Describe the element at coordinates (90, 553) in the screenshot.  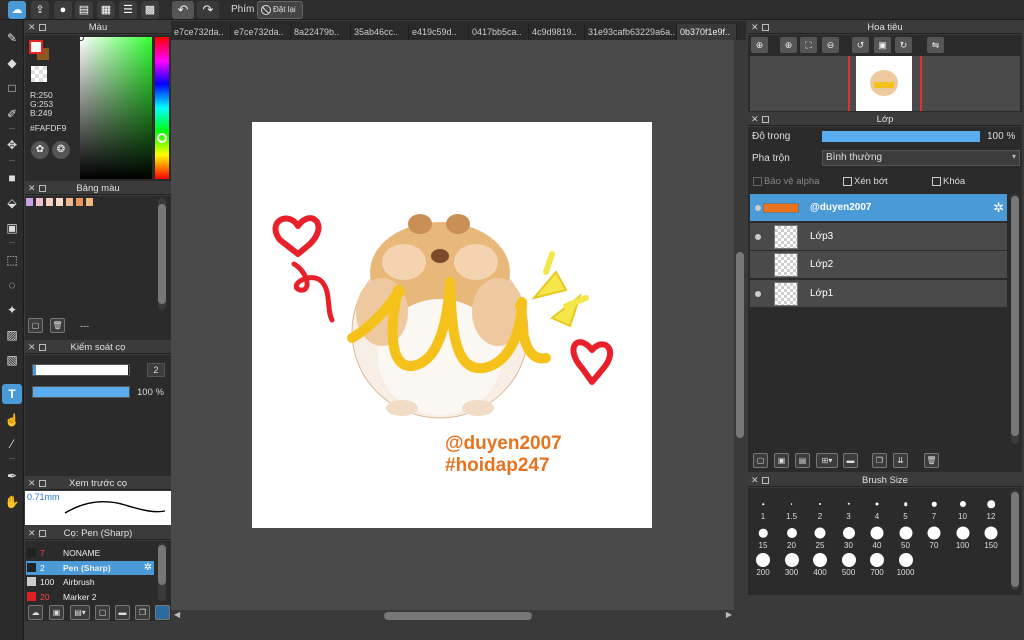
I see `brush-list-item: 7 NONAME` at that location.